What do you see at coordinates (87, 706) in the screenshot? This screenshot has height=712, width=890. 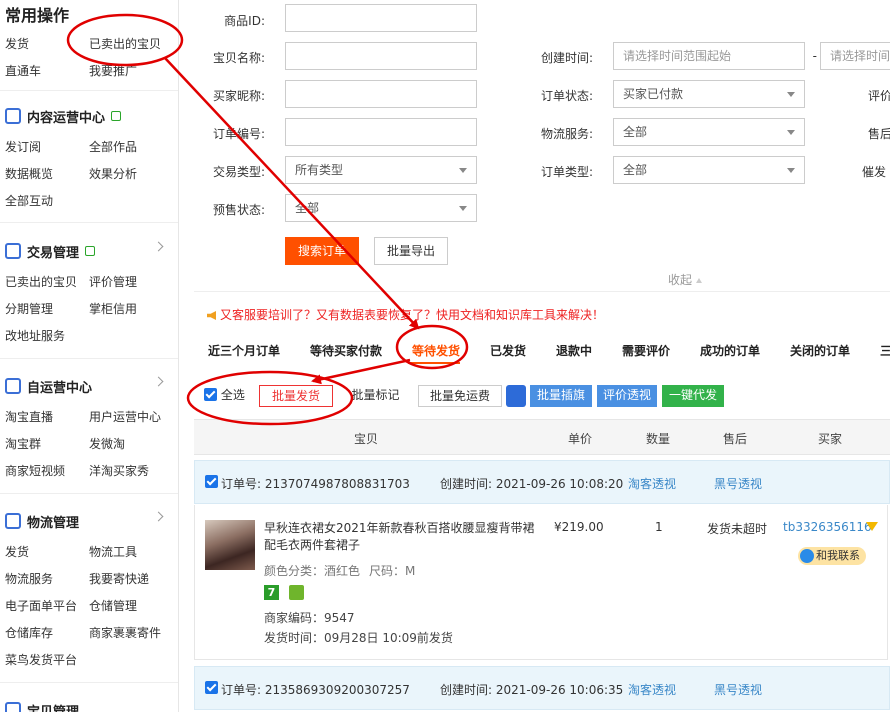 I see `section-item-mgmt: 宝贝管理` at bounding box center [87, 706].